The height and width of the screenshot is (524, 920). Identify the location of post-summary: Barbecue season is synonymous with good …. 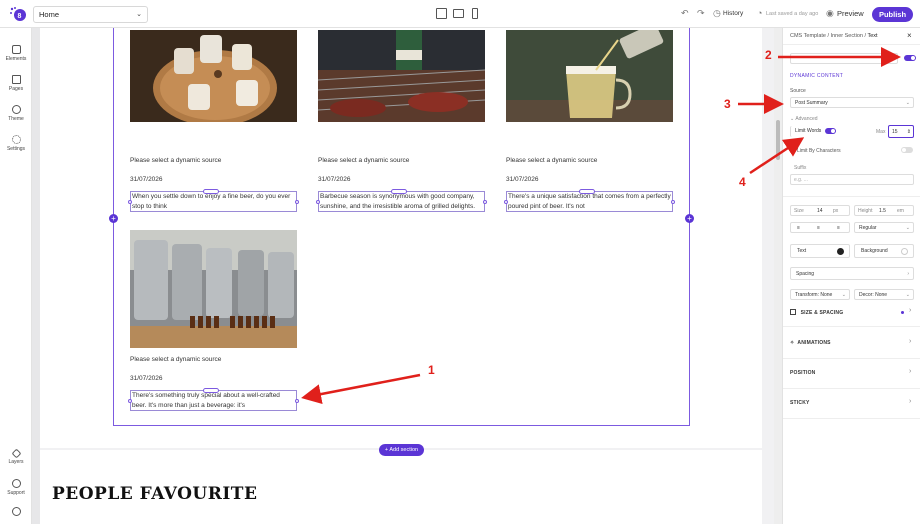
(398, 201).